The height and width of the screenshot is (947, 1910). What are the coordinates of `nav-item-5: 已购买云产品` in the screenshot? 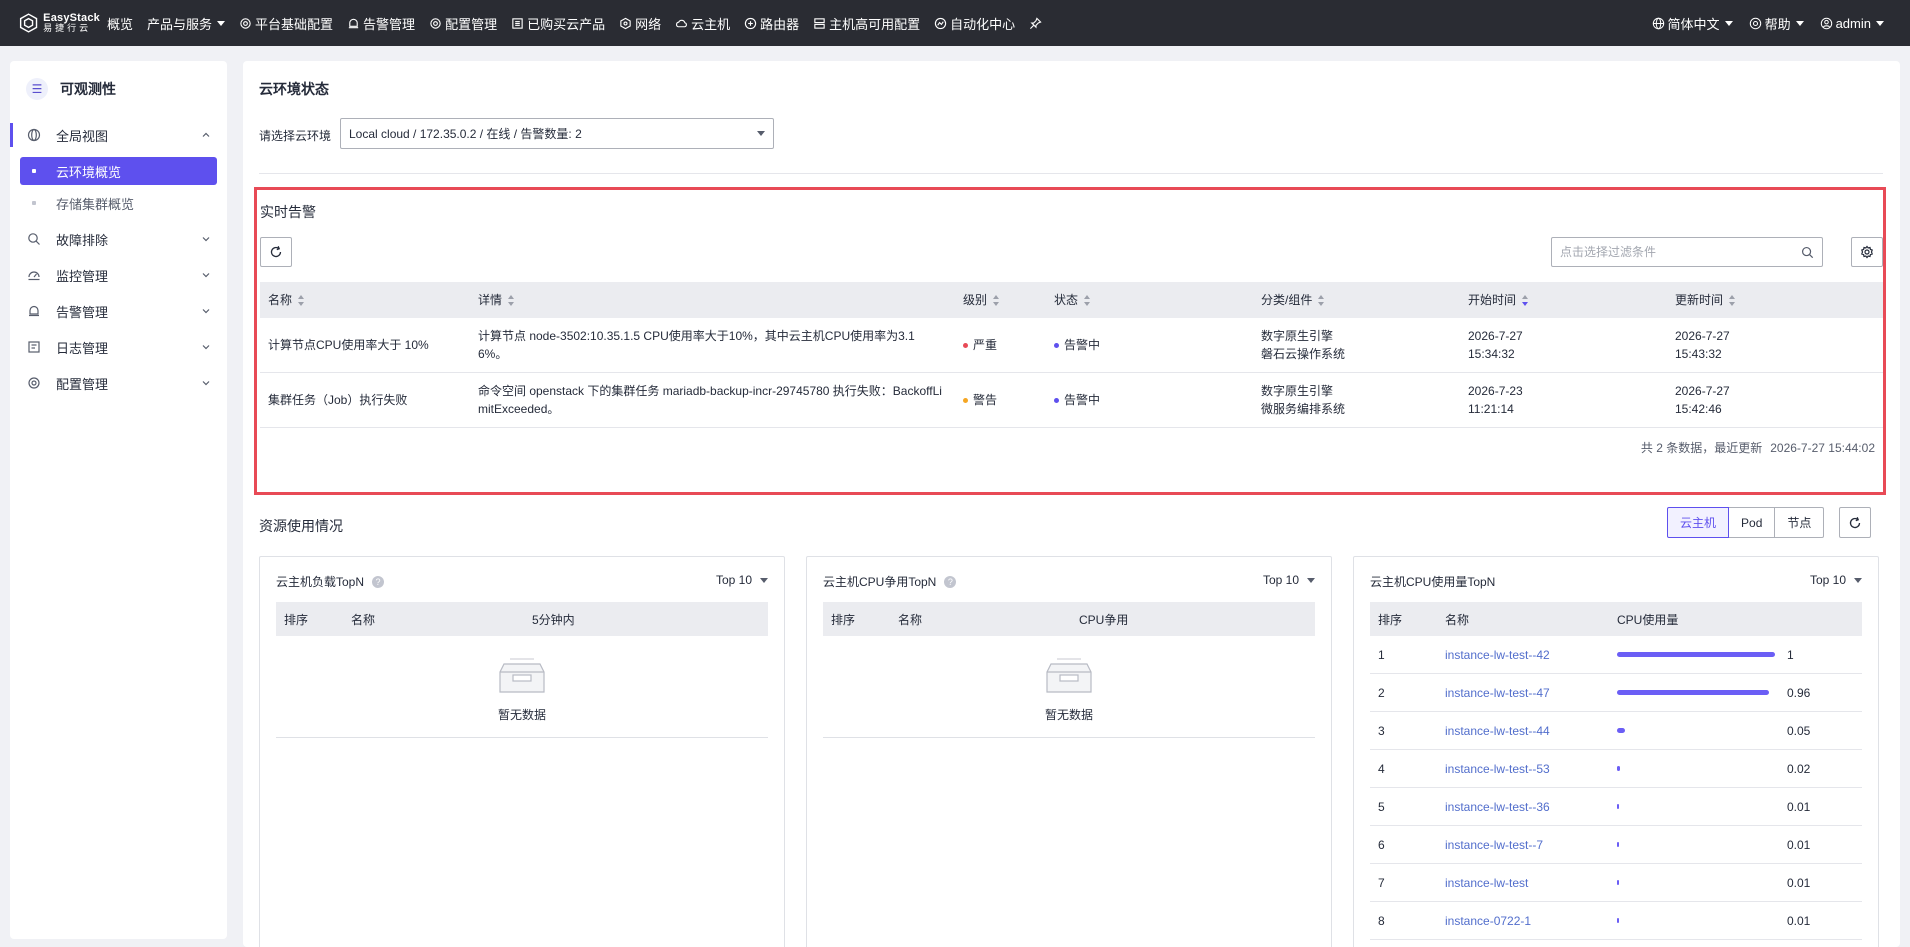 It's located at (558, 23).